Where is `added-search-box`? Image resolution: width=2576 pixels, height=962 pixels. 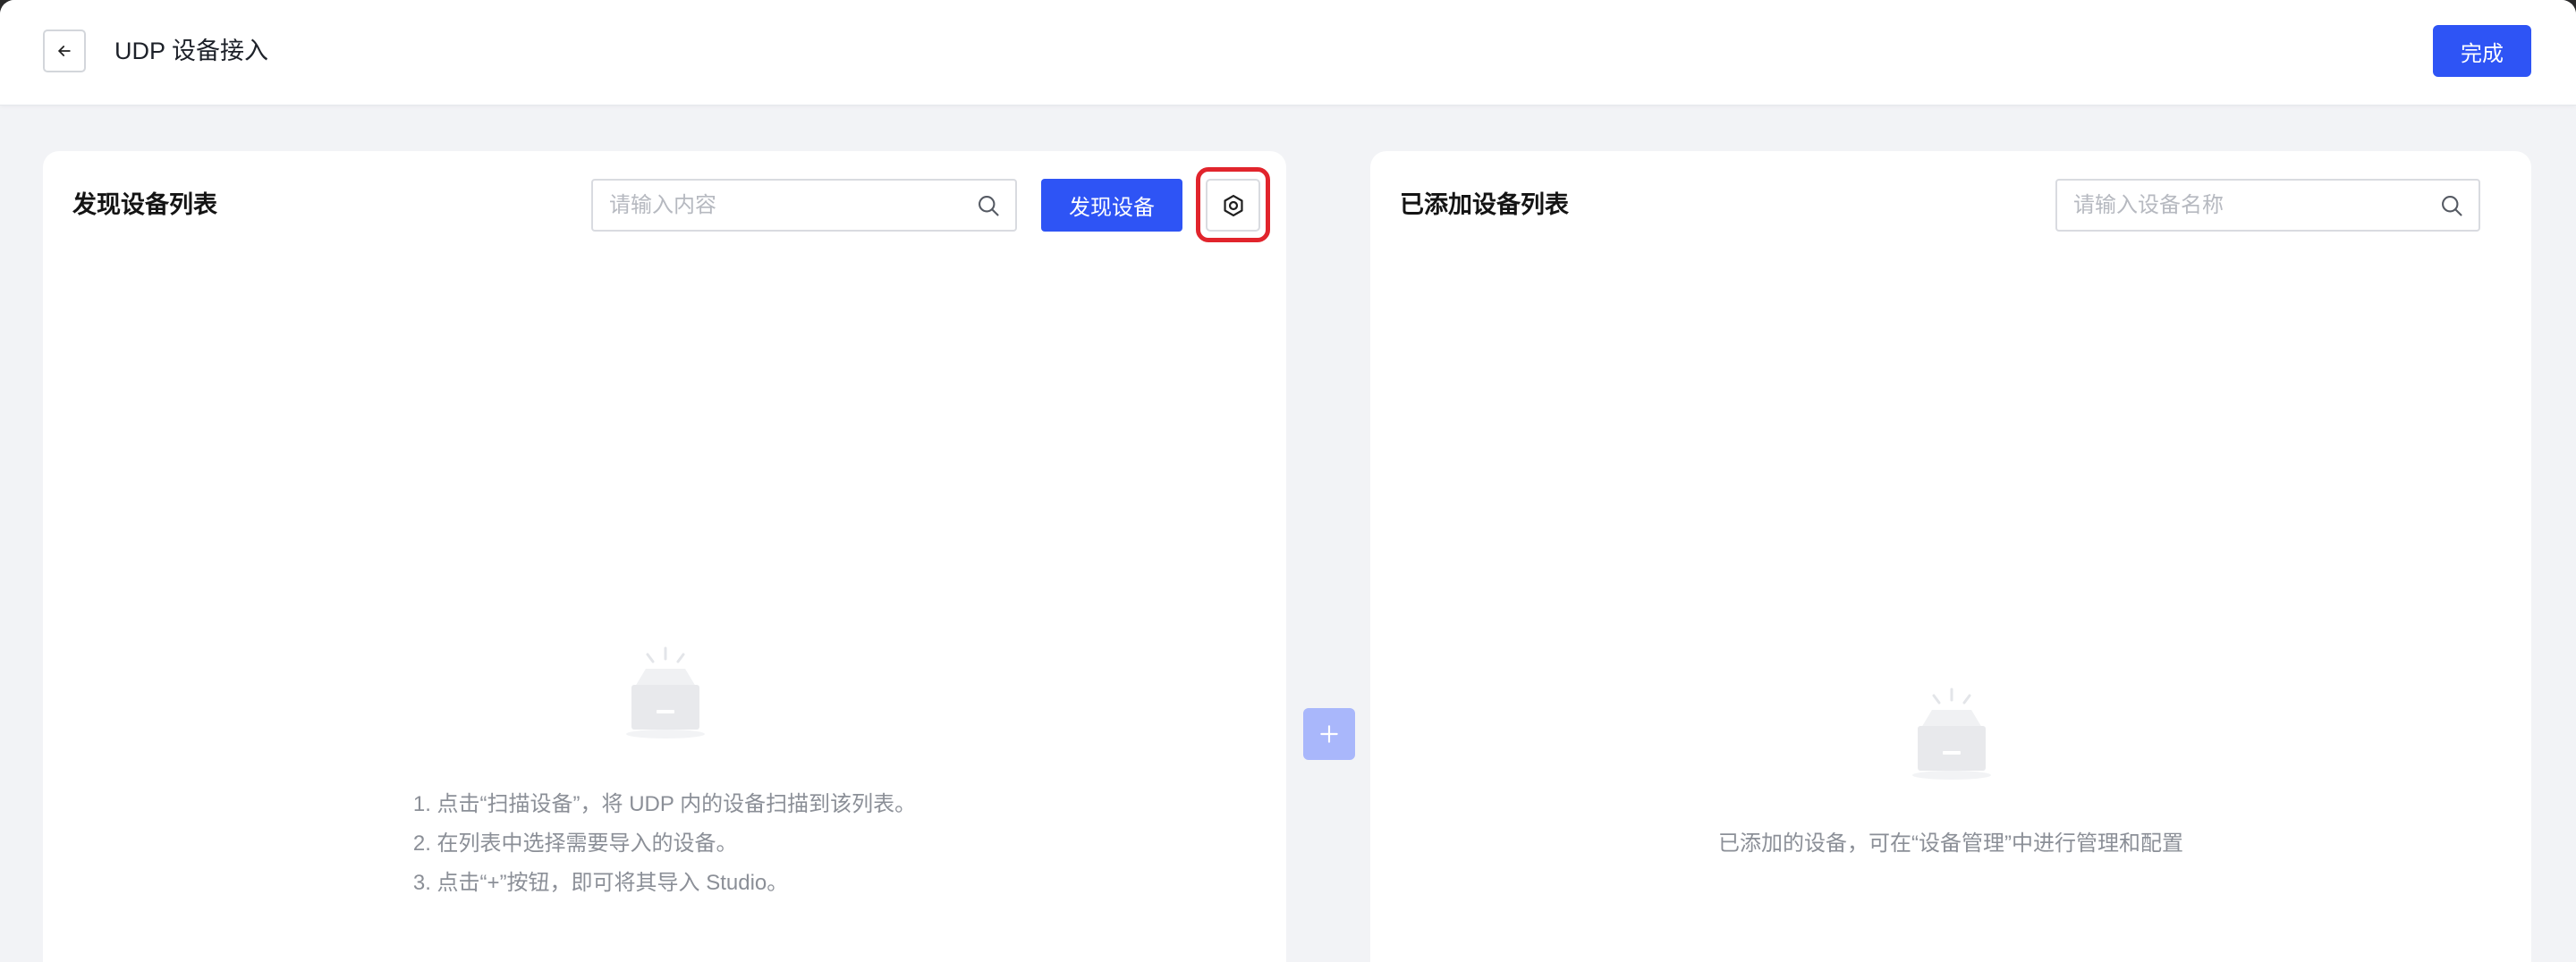 added-search-box is located at coordinates (2267, 205).